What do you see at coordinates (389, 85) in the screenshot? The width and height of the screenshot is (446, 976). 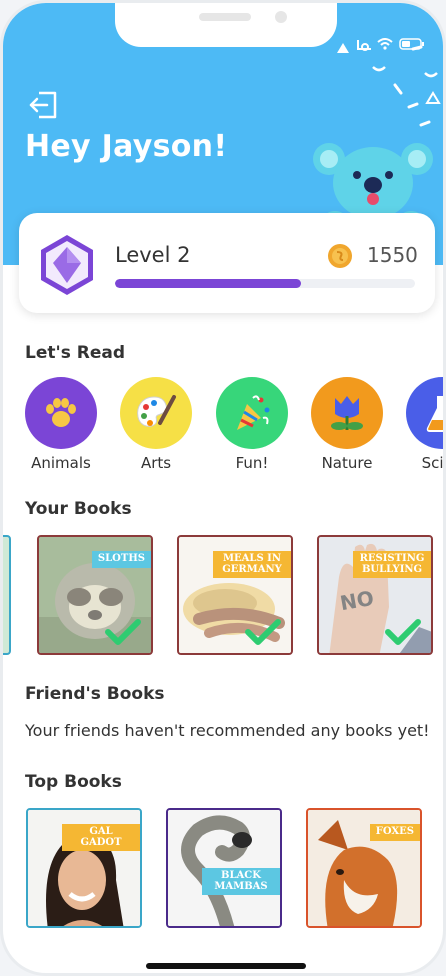 I see `confetti-decoration` at bounding box center [389, 85].